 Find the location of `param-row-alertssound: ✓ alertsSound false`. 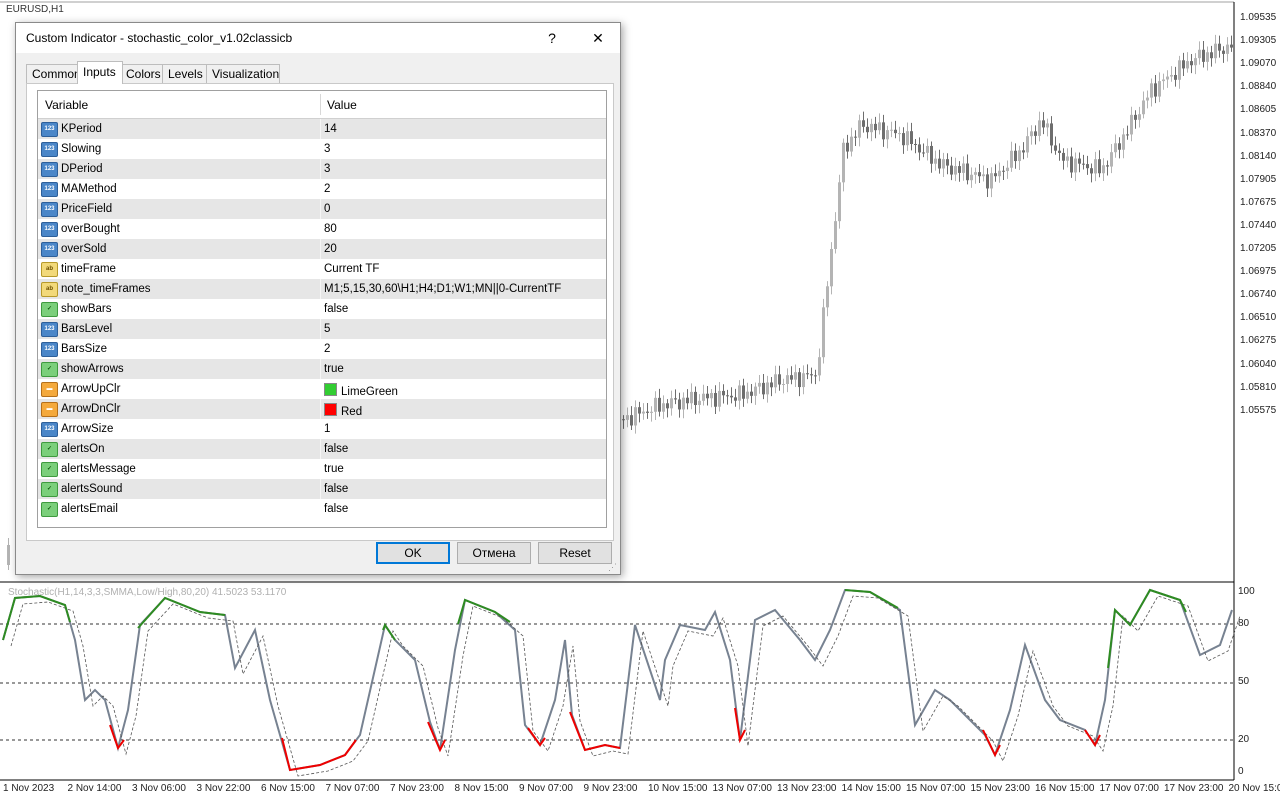

param-row-alertssound: ✓ alertsSound false is located at coordinates (322, 489).